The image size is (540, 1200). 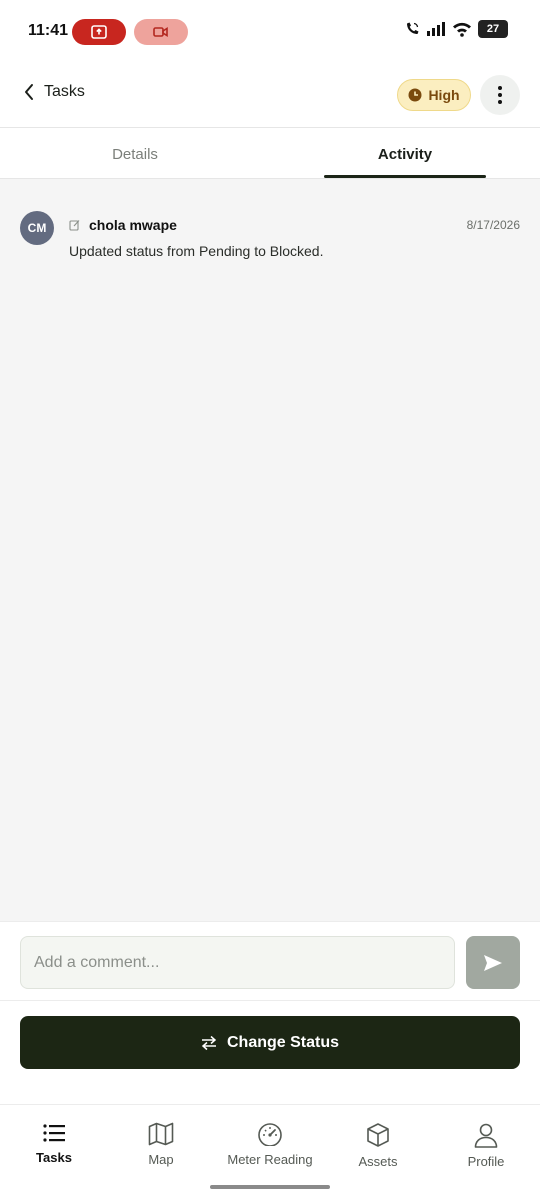 I want to click on edit-icon, so click(x=74, y=225).